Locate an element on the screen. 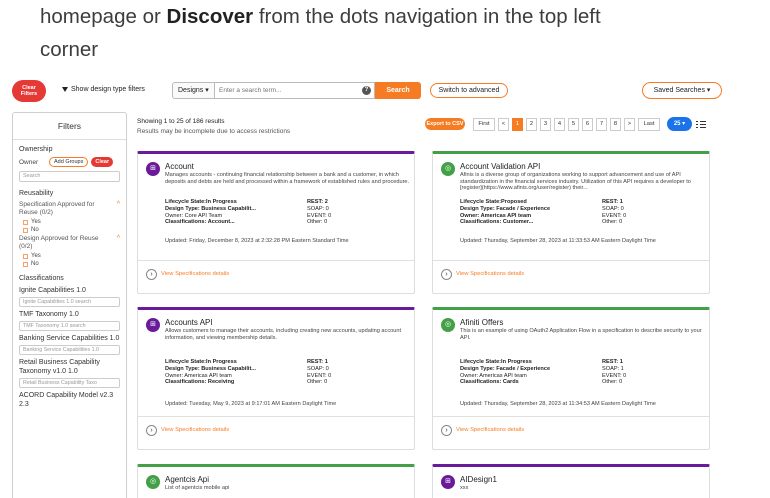 The image size is (770, 498). card-title: Account is located at coordinates (179, 166).